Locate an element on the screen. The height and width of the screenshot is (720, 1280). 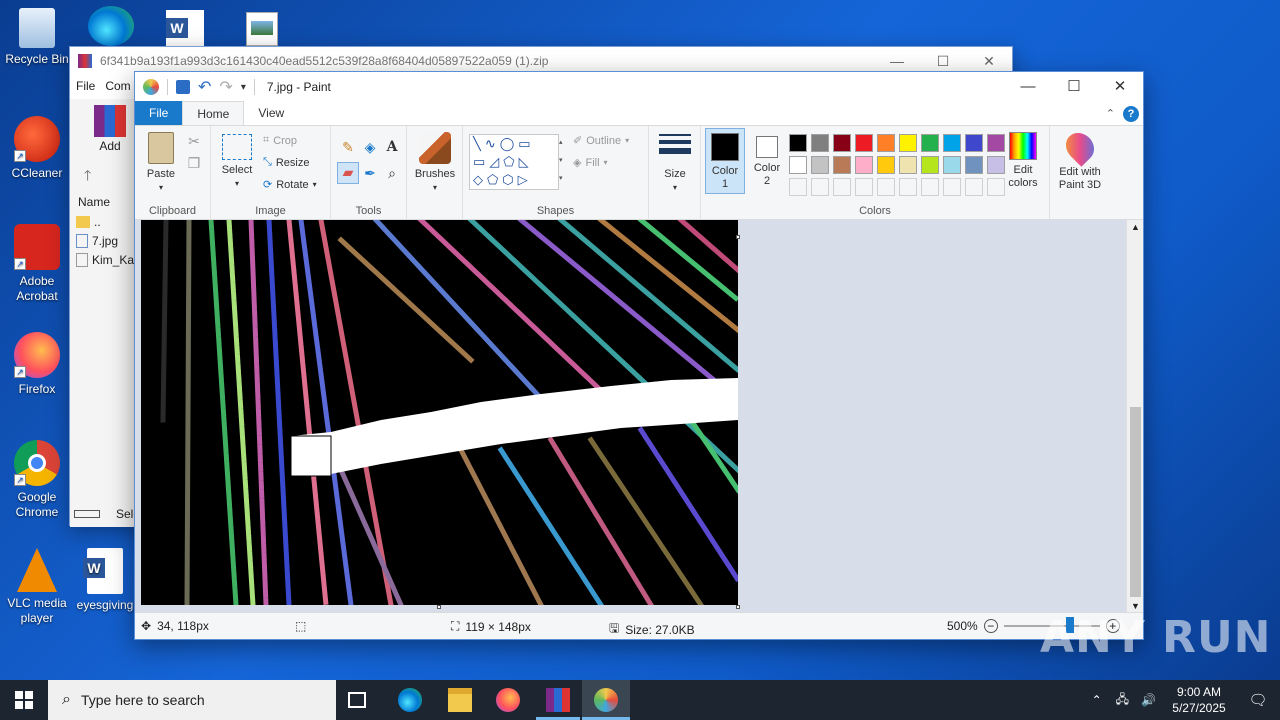
magnifier-icon: ⌕ is located at coordinates (392, 173).